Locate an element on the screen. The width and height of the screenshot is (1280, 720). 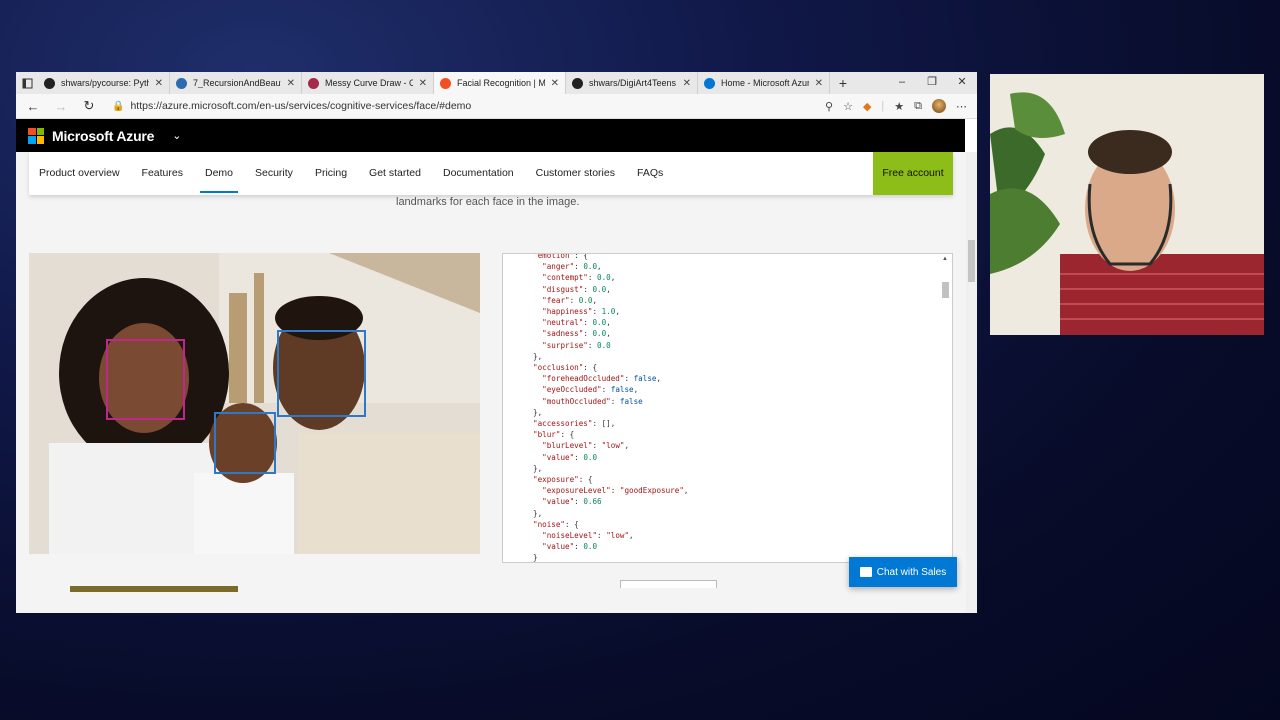
metamask-extension-icon: ◆ is located at coordinates (867, 106).